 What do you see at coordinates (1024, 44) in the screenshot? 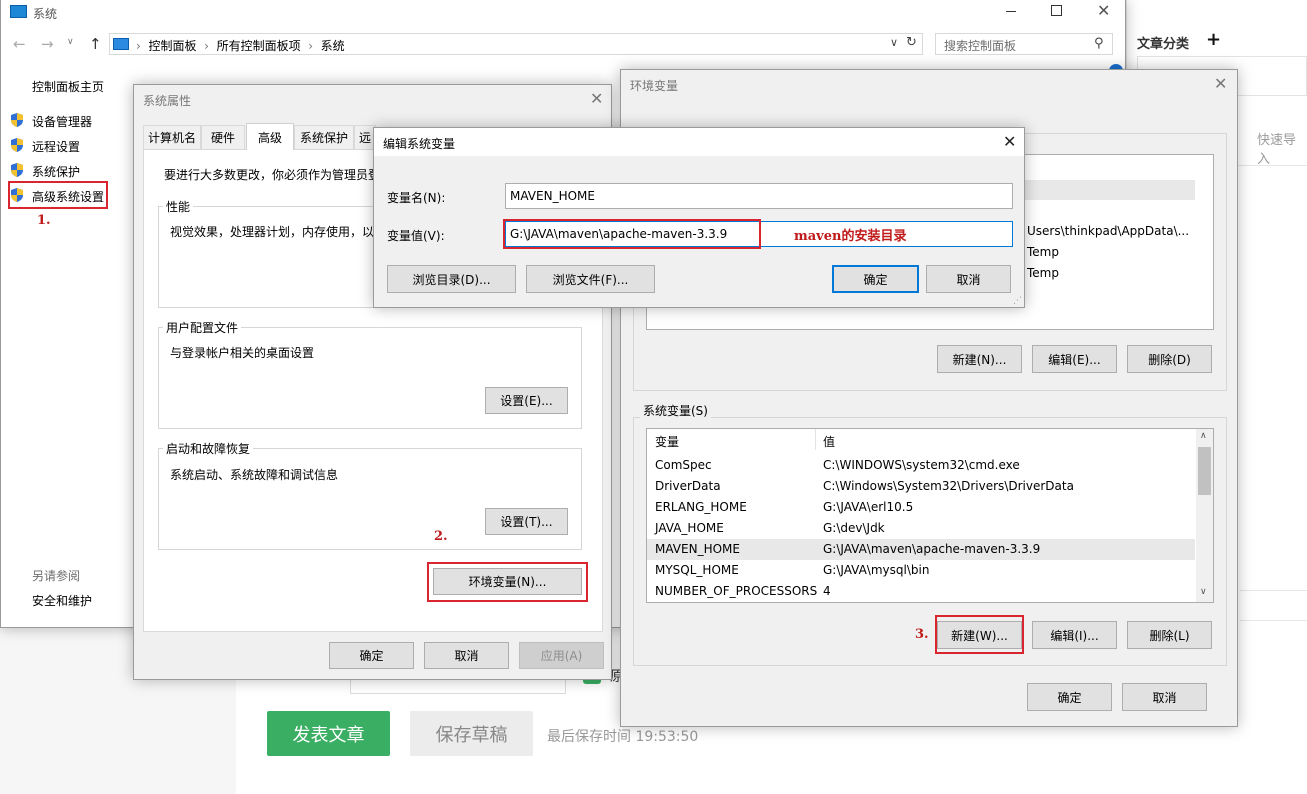
I see `search-box: 搜索控制面板 ⚲` at bounding box center [1024, 44].